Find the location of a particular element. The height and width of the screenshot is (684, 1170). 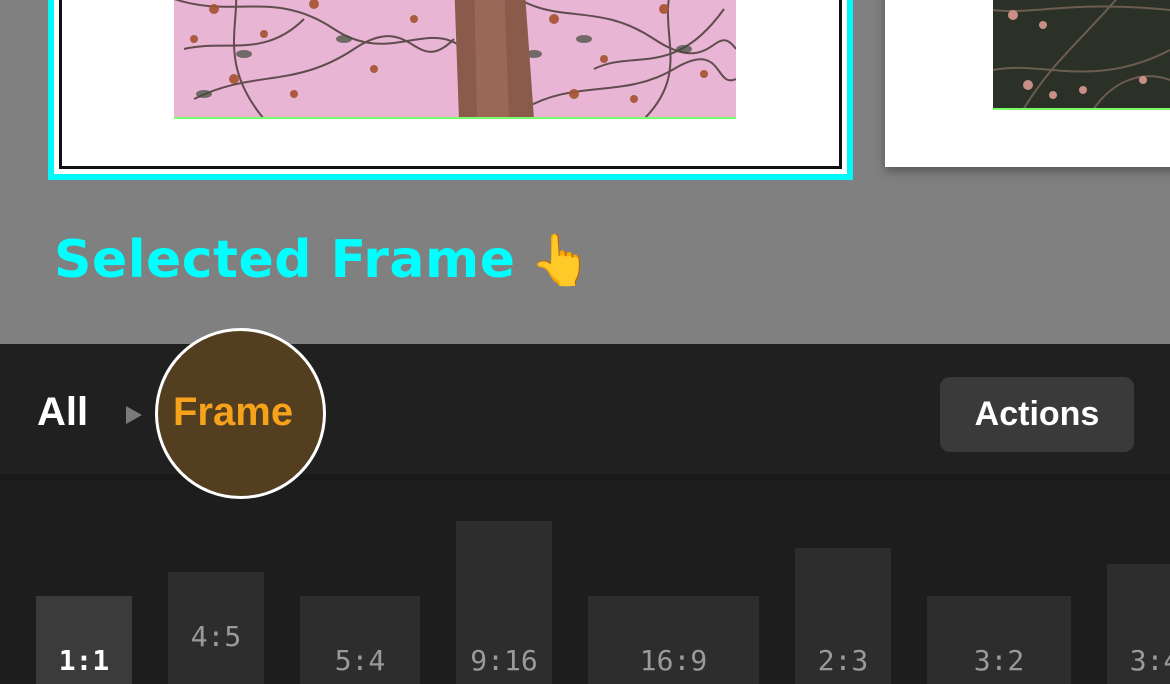

tree-photo-art is located at coordinates (455, 58).